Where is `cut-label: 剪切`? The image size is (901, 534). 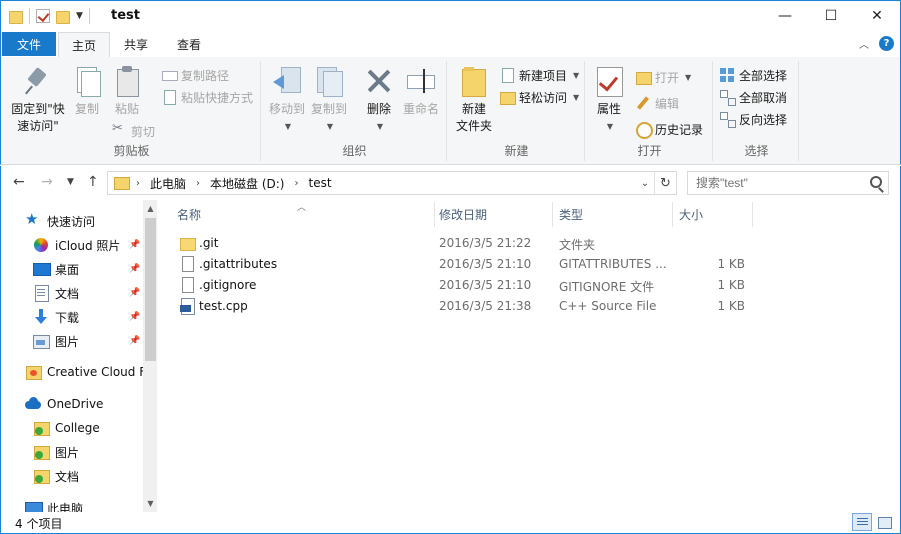
cut-label: 剪切 is located at coordinates (143, 131).